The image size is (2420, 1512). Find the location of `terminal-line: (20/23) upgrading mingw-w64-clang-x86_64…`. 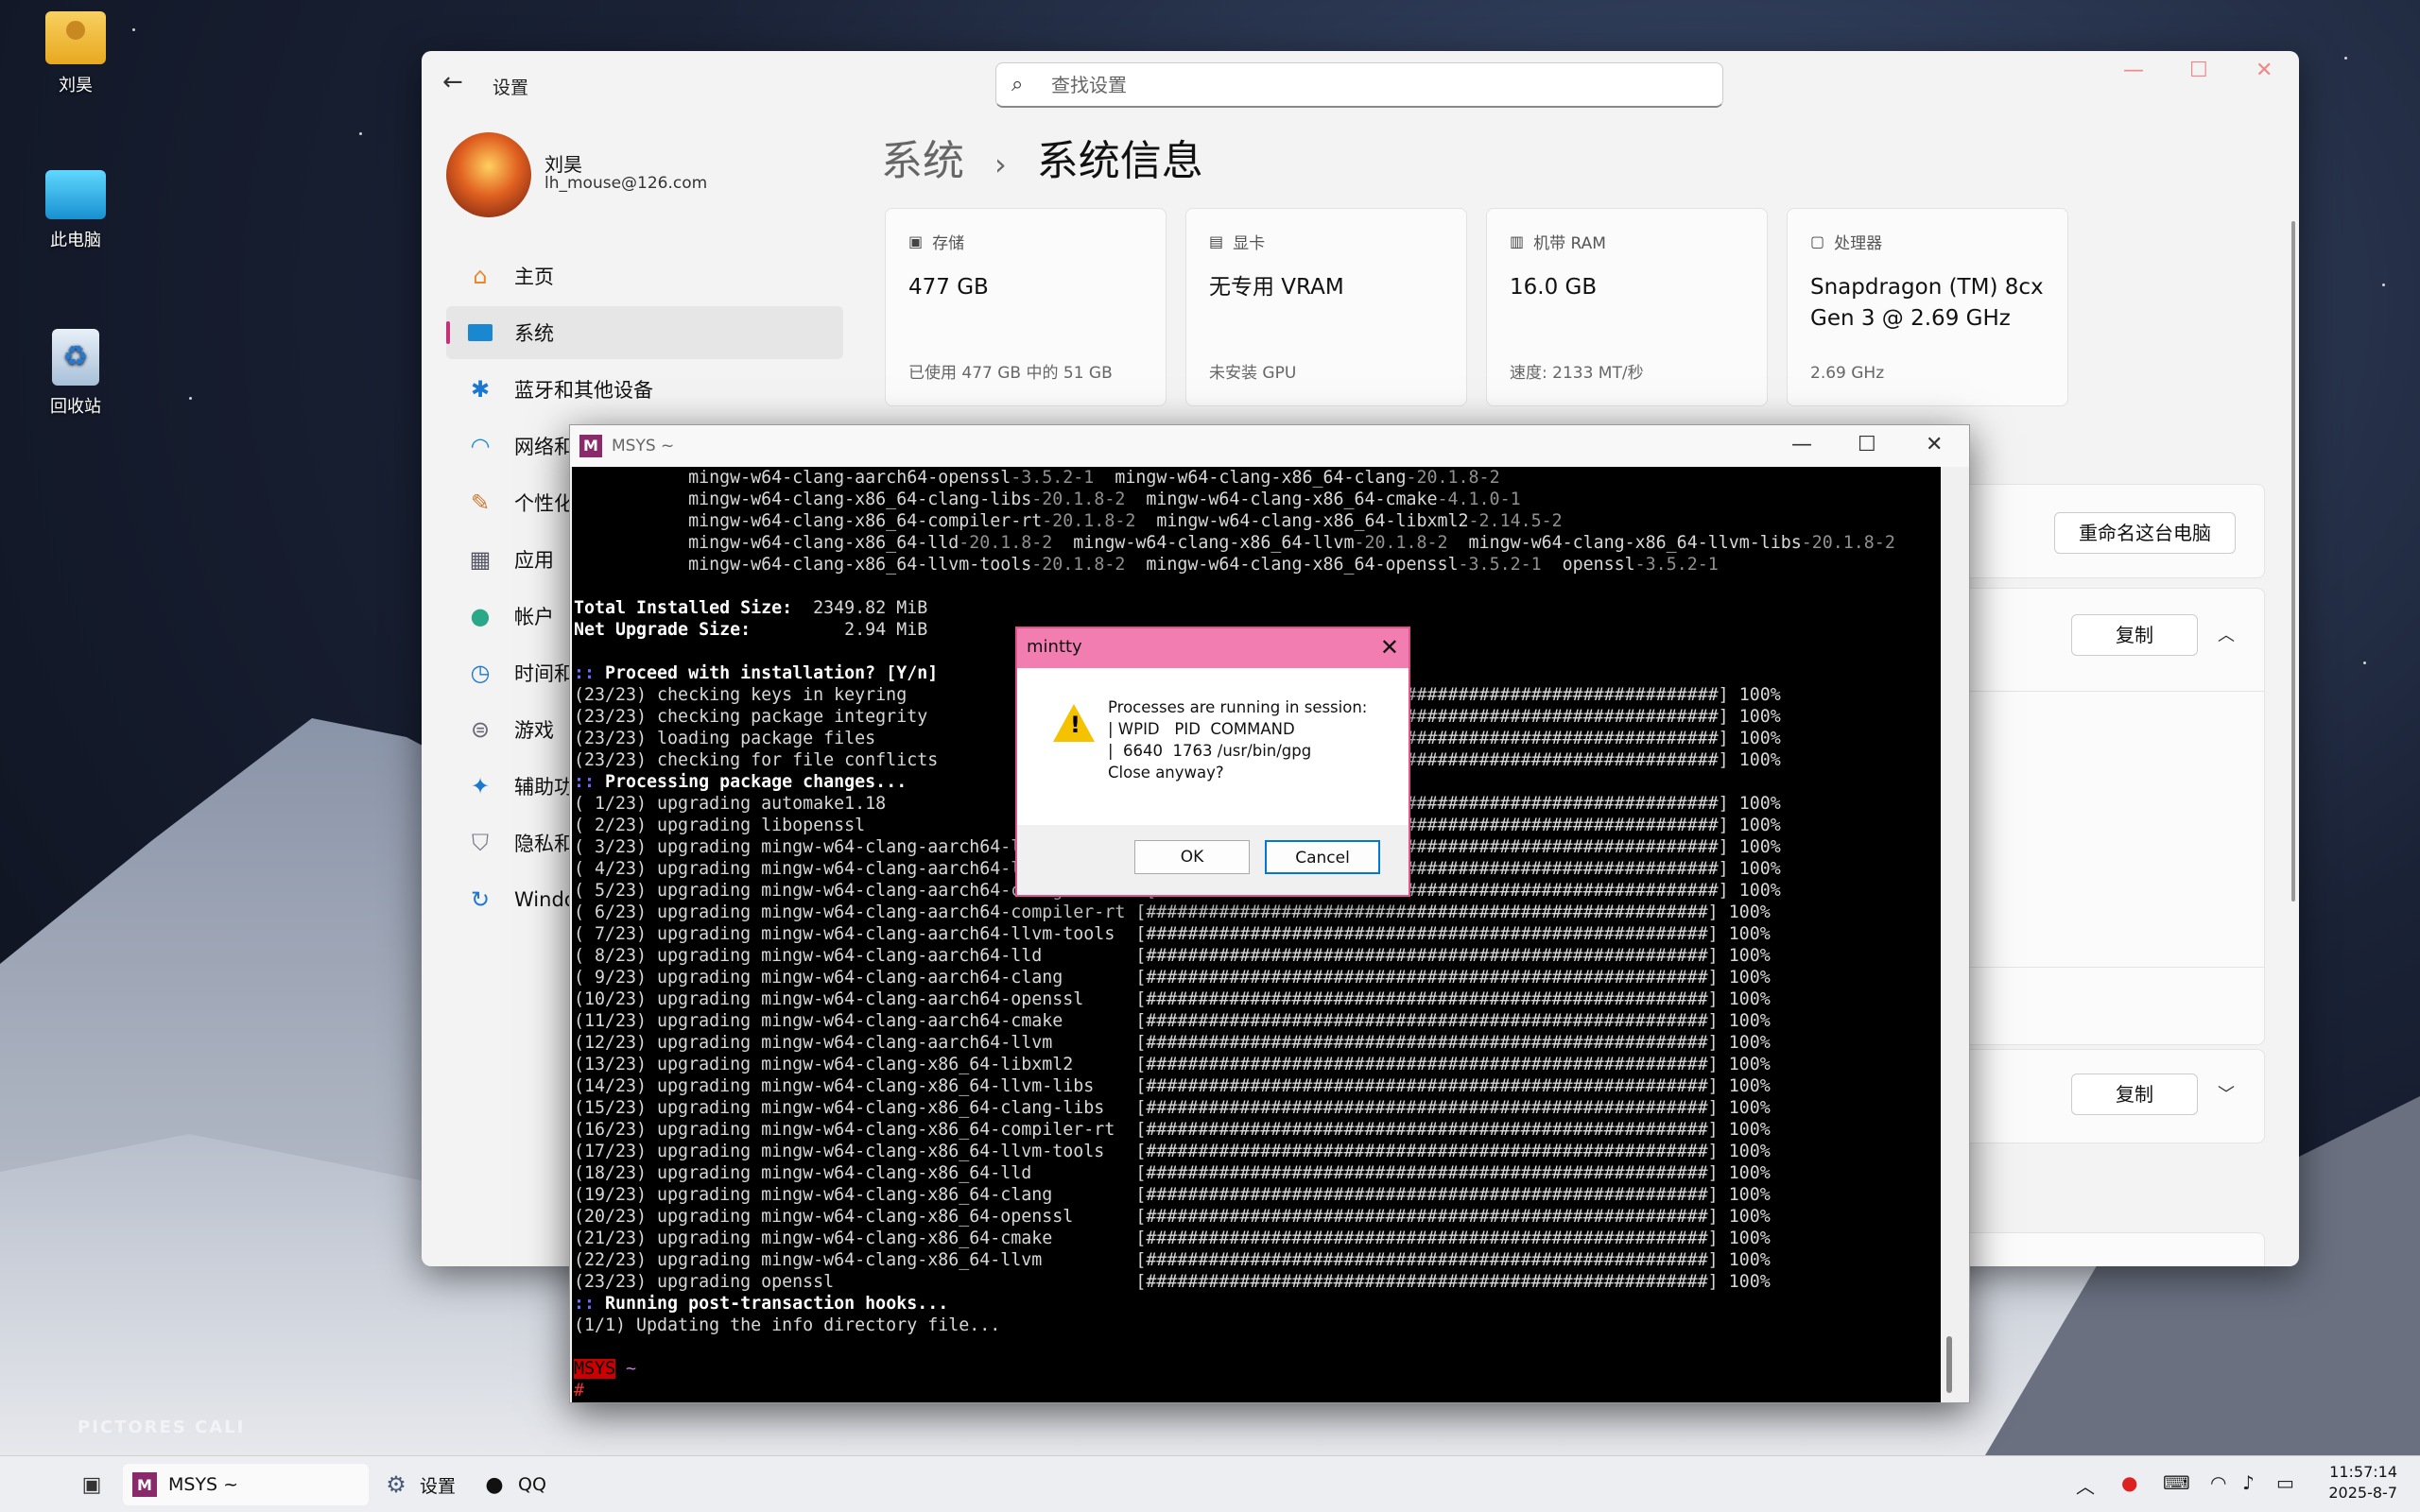

terminal-line: (20/23) upgrading mingw-w64-clang-x86_64… is located at coordinates (1261, 1217).